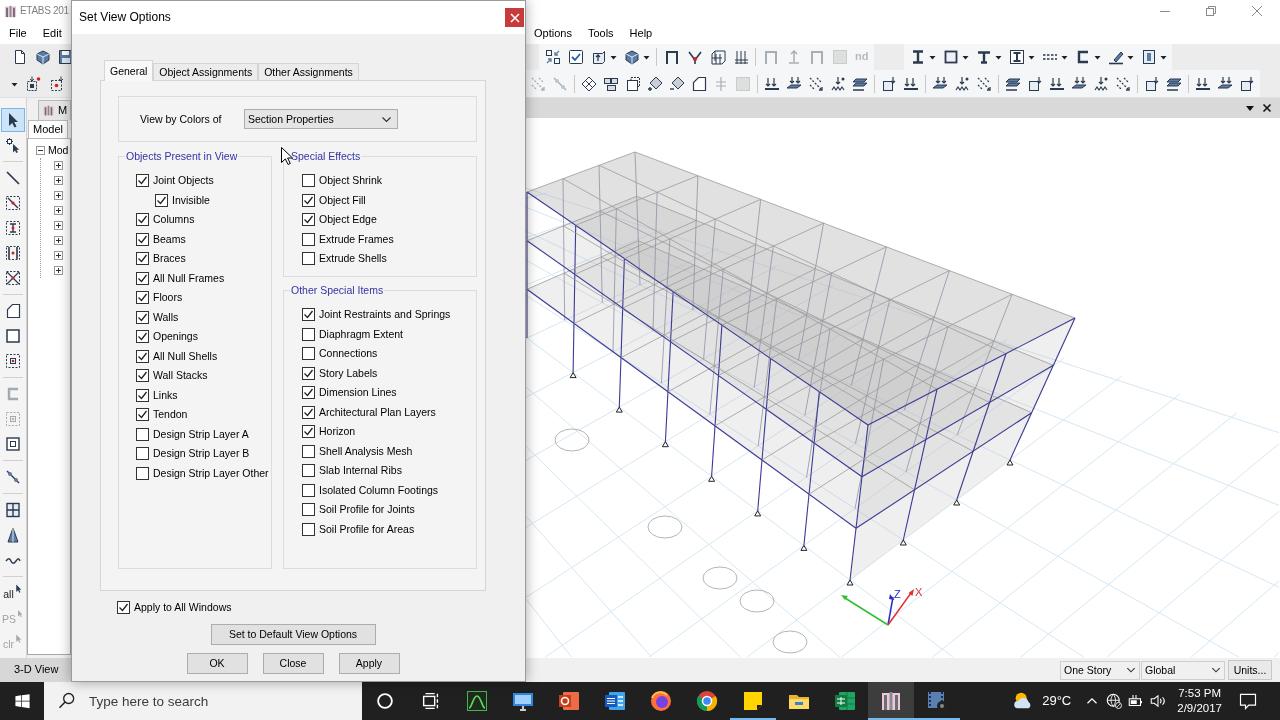  I want to click on boxed-i-beam-icon, so click(1016, 57).